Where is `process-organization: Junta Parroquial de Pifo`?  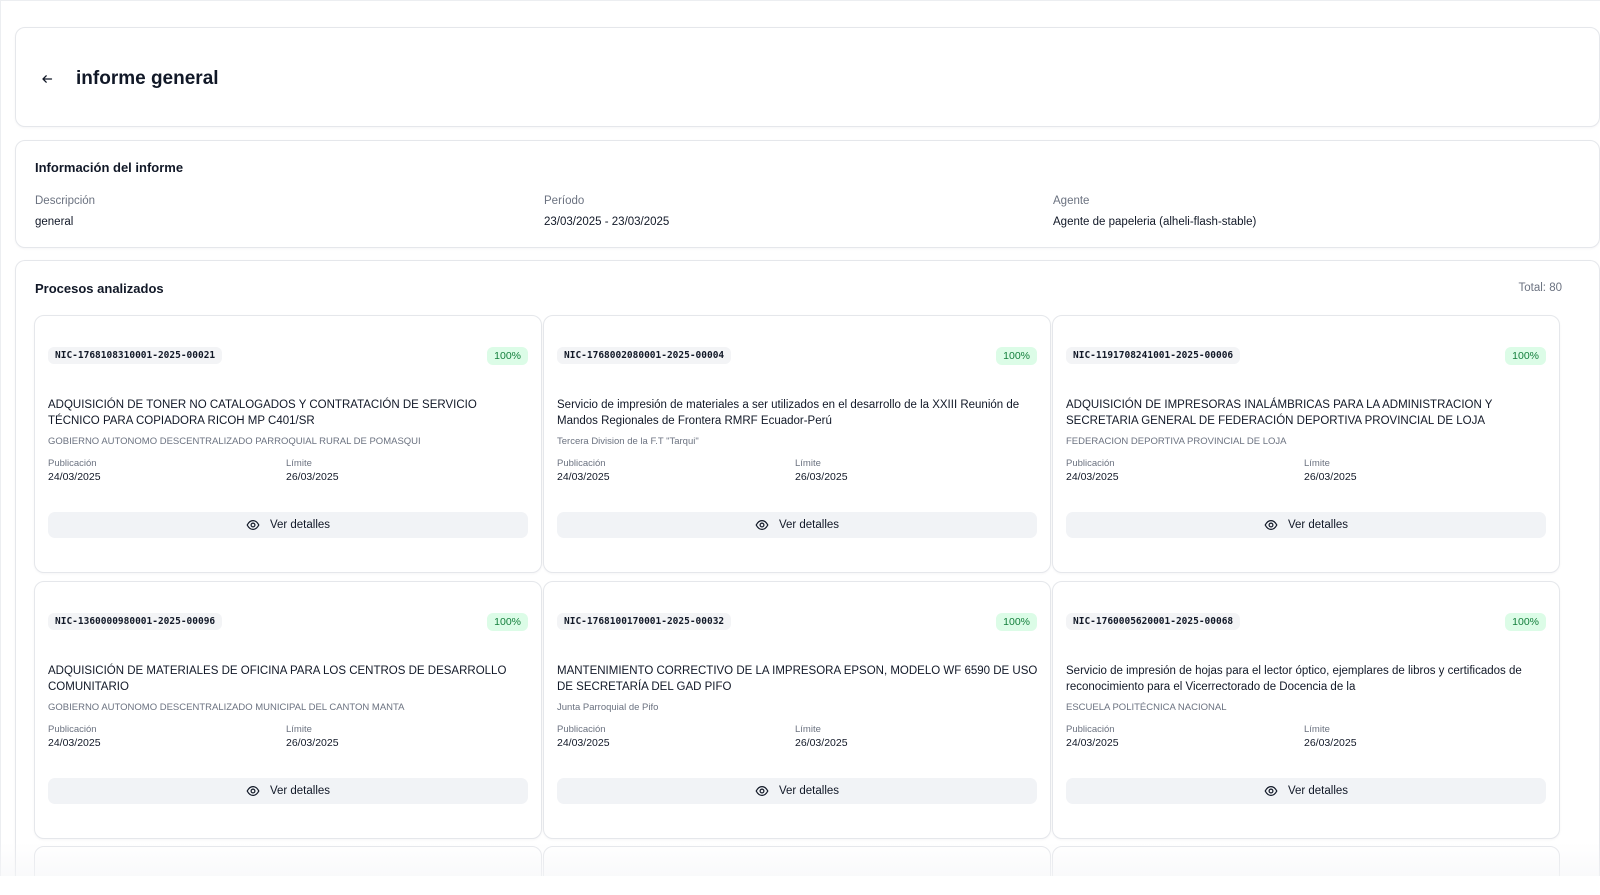 process-organization: Junta Parroquial de Pifo is located at coordinates (608, 707).